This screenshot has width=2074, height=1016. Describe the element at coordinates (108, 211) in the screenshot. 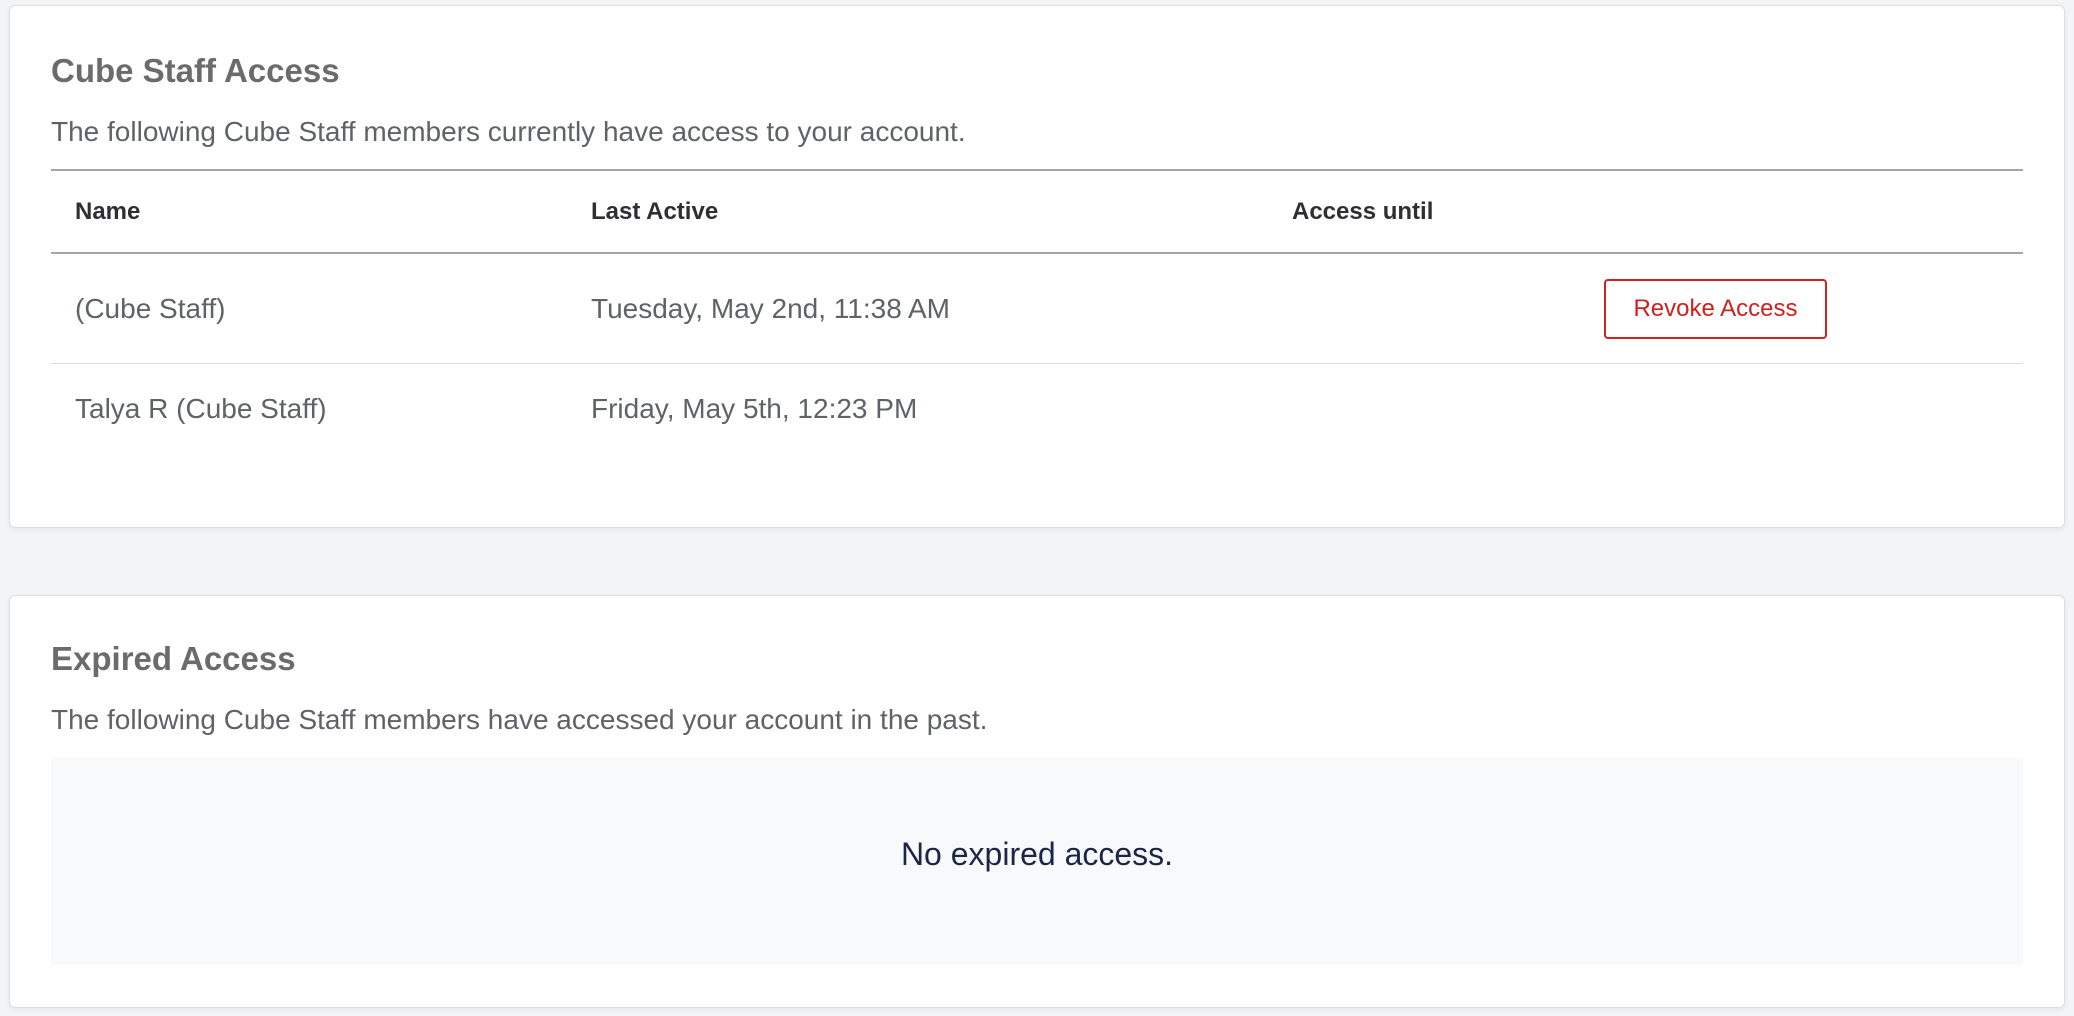

I see `column-header-name: Name` at that location.